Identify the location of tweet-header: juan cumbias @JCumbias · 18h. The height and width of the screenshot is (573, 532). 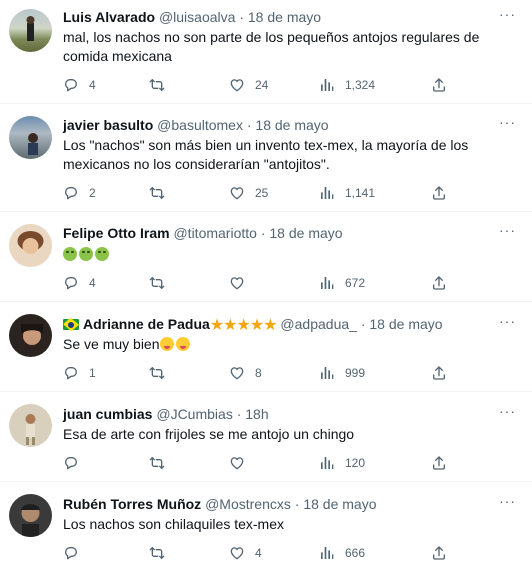
(166, 414).